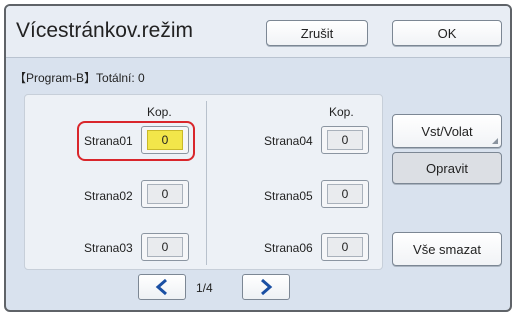 The image size is (516, 316). Describe the element at coordinates (159, 112) in the screenshot. I see `left-column-header: Kop.` at that location.